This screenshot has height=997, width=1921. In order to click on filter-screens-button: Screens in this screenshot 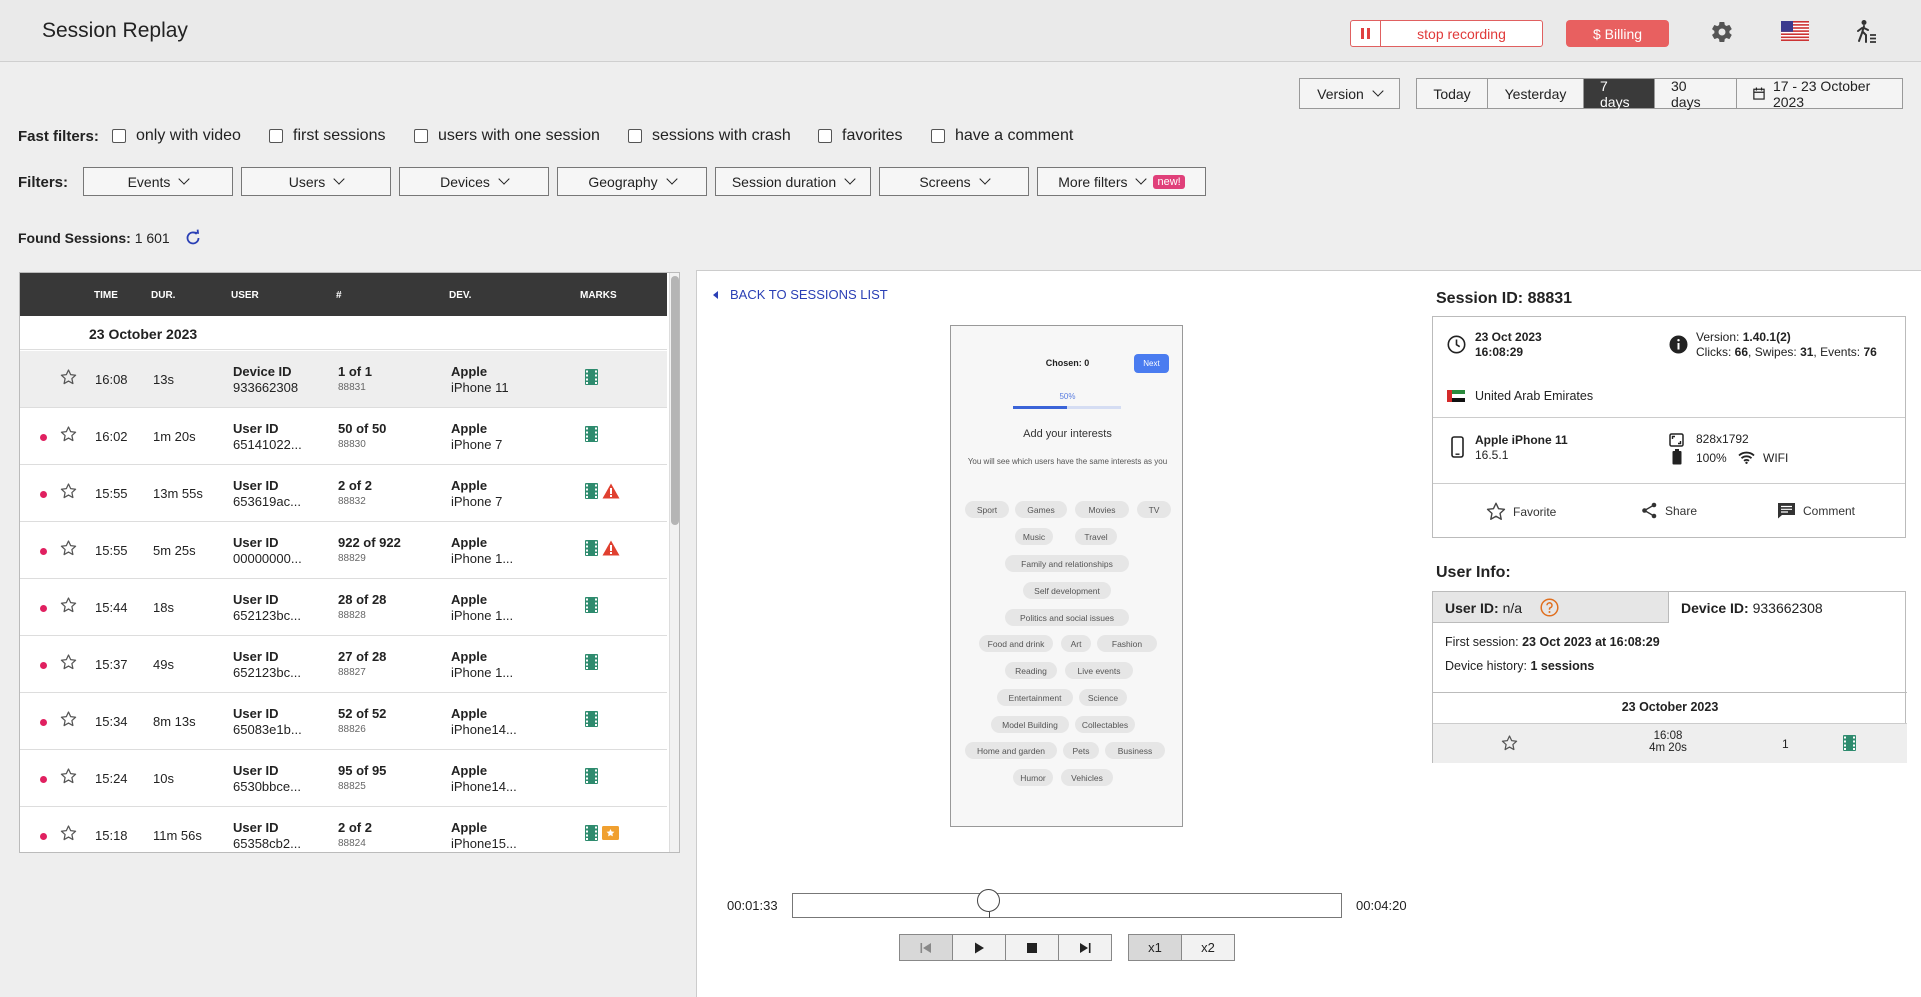, I will do `click(954, 181)`.